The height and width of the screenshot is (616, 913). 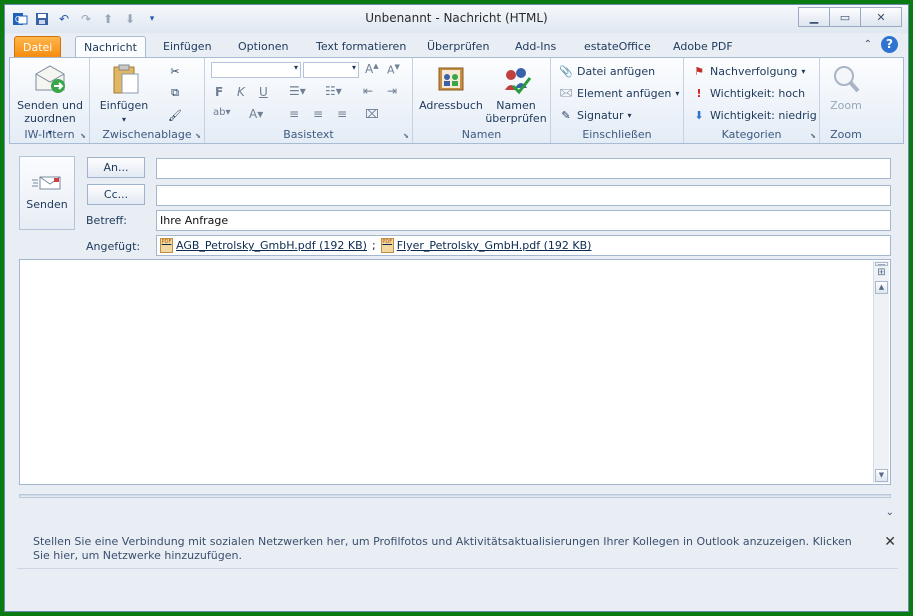 What do you see at coordinates (881, 17) in the screenshot?
I see `close-button: ✕` at bounding box center [881, 17].